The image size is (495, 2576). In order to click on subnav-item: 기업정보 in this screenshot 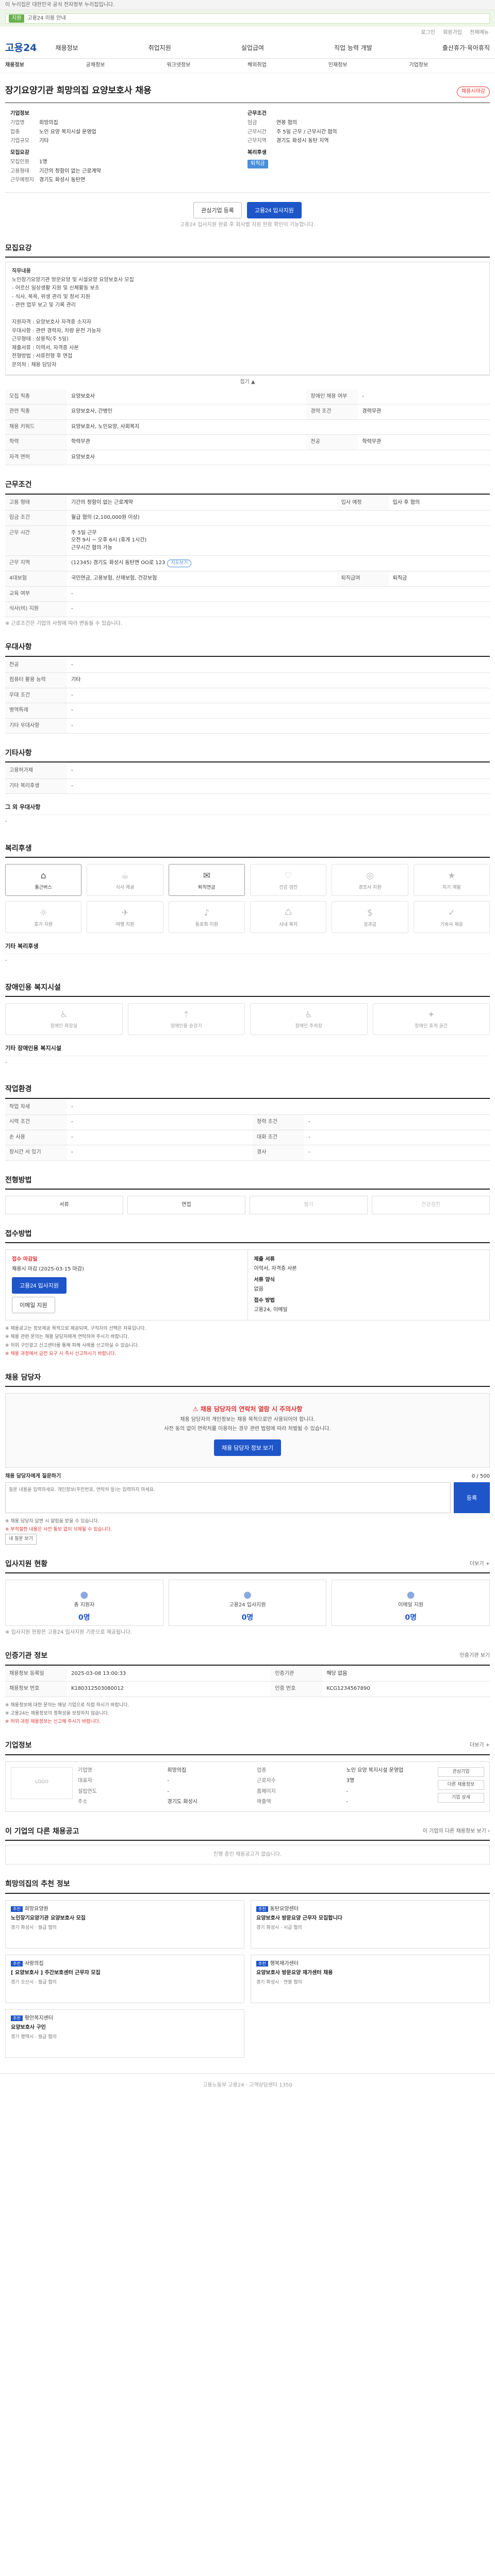, I will do `click(449, 66)`.